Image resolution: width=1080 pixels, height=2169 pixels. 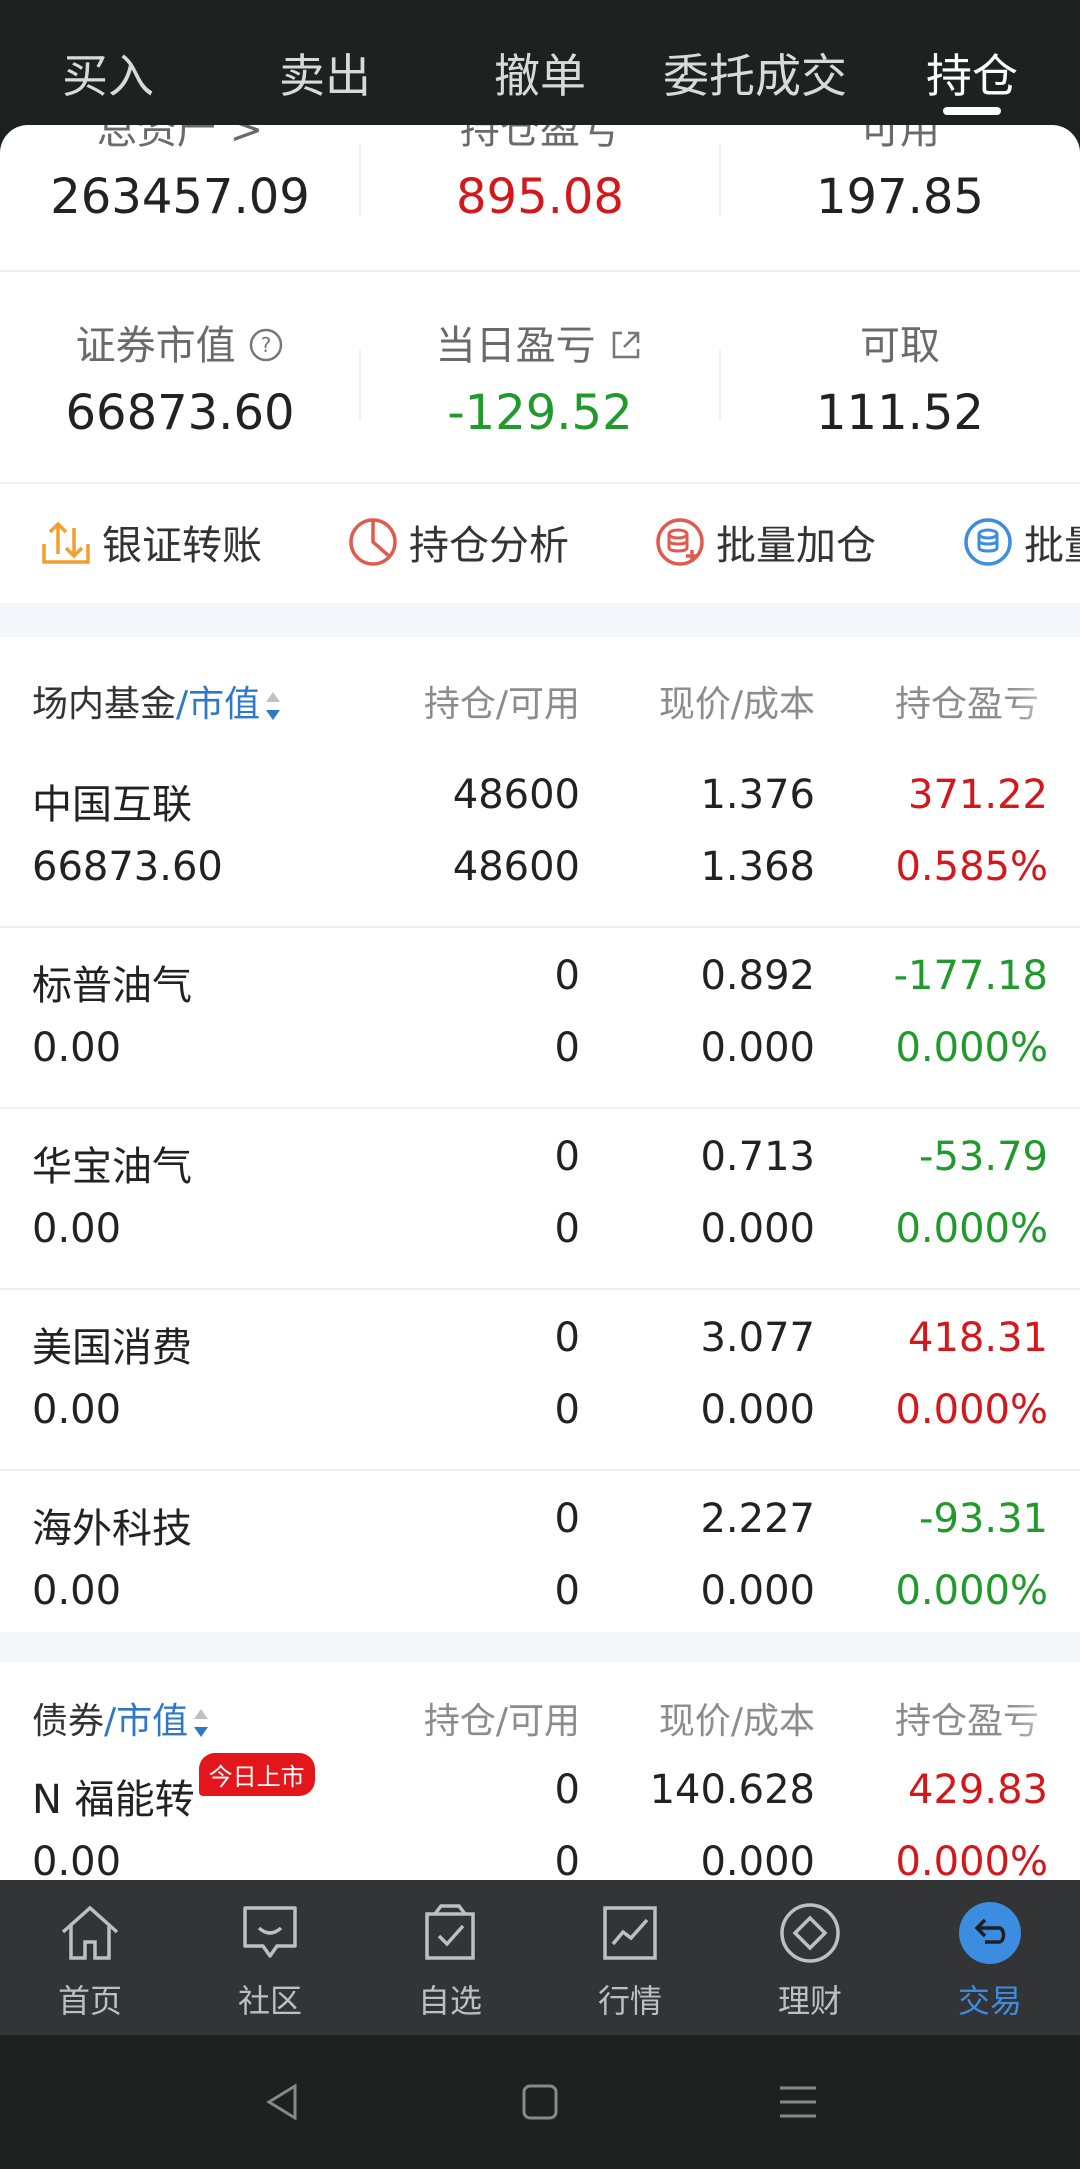 I want to click on current-price: 1.376, so click(x=757, y=795).